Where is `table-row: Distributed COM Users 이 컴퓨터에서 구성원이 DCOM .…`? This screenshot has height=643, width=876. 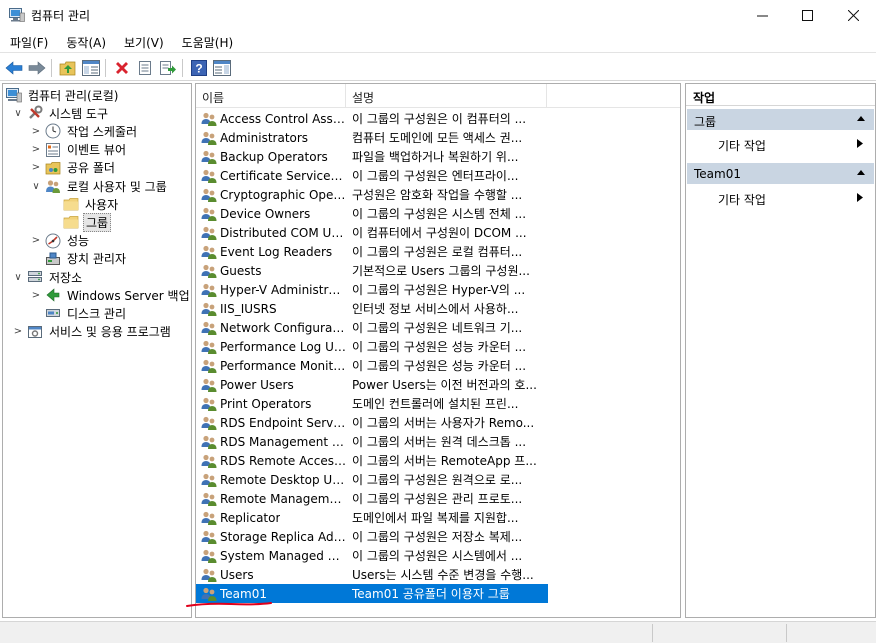
table-row: Distributed COM Users 이 컴퓨터에서 구성원이 DCOM .… is located at coordinates (372, 232).